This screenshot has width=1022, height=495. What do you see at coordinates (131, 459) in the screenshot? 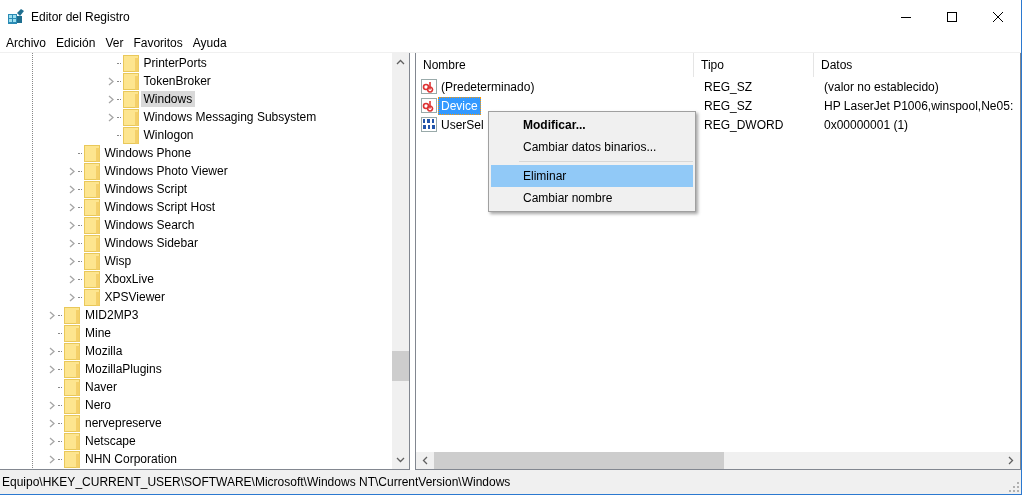
I see `tree-item: NHN Corporation` at bounding box center [131, 459].